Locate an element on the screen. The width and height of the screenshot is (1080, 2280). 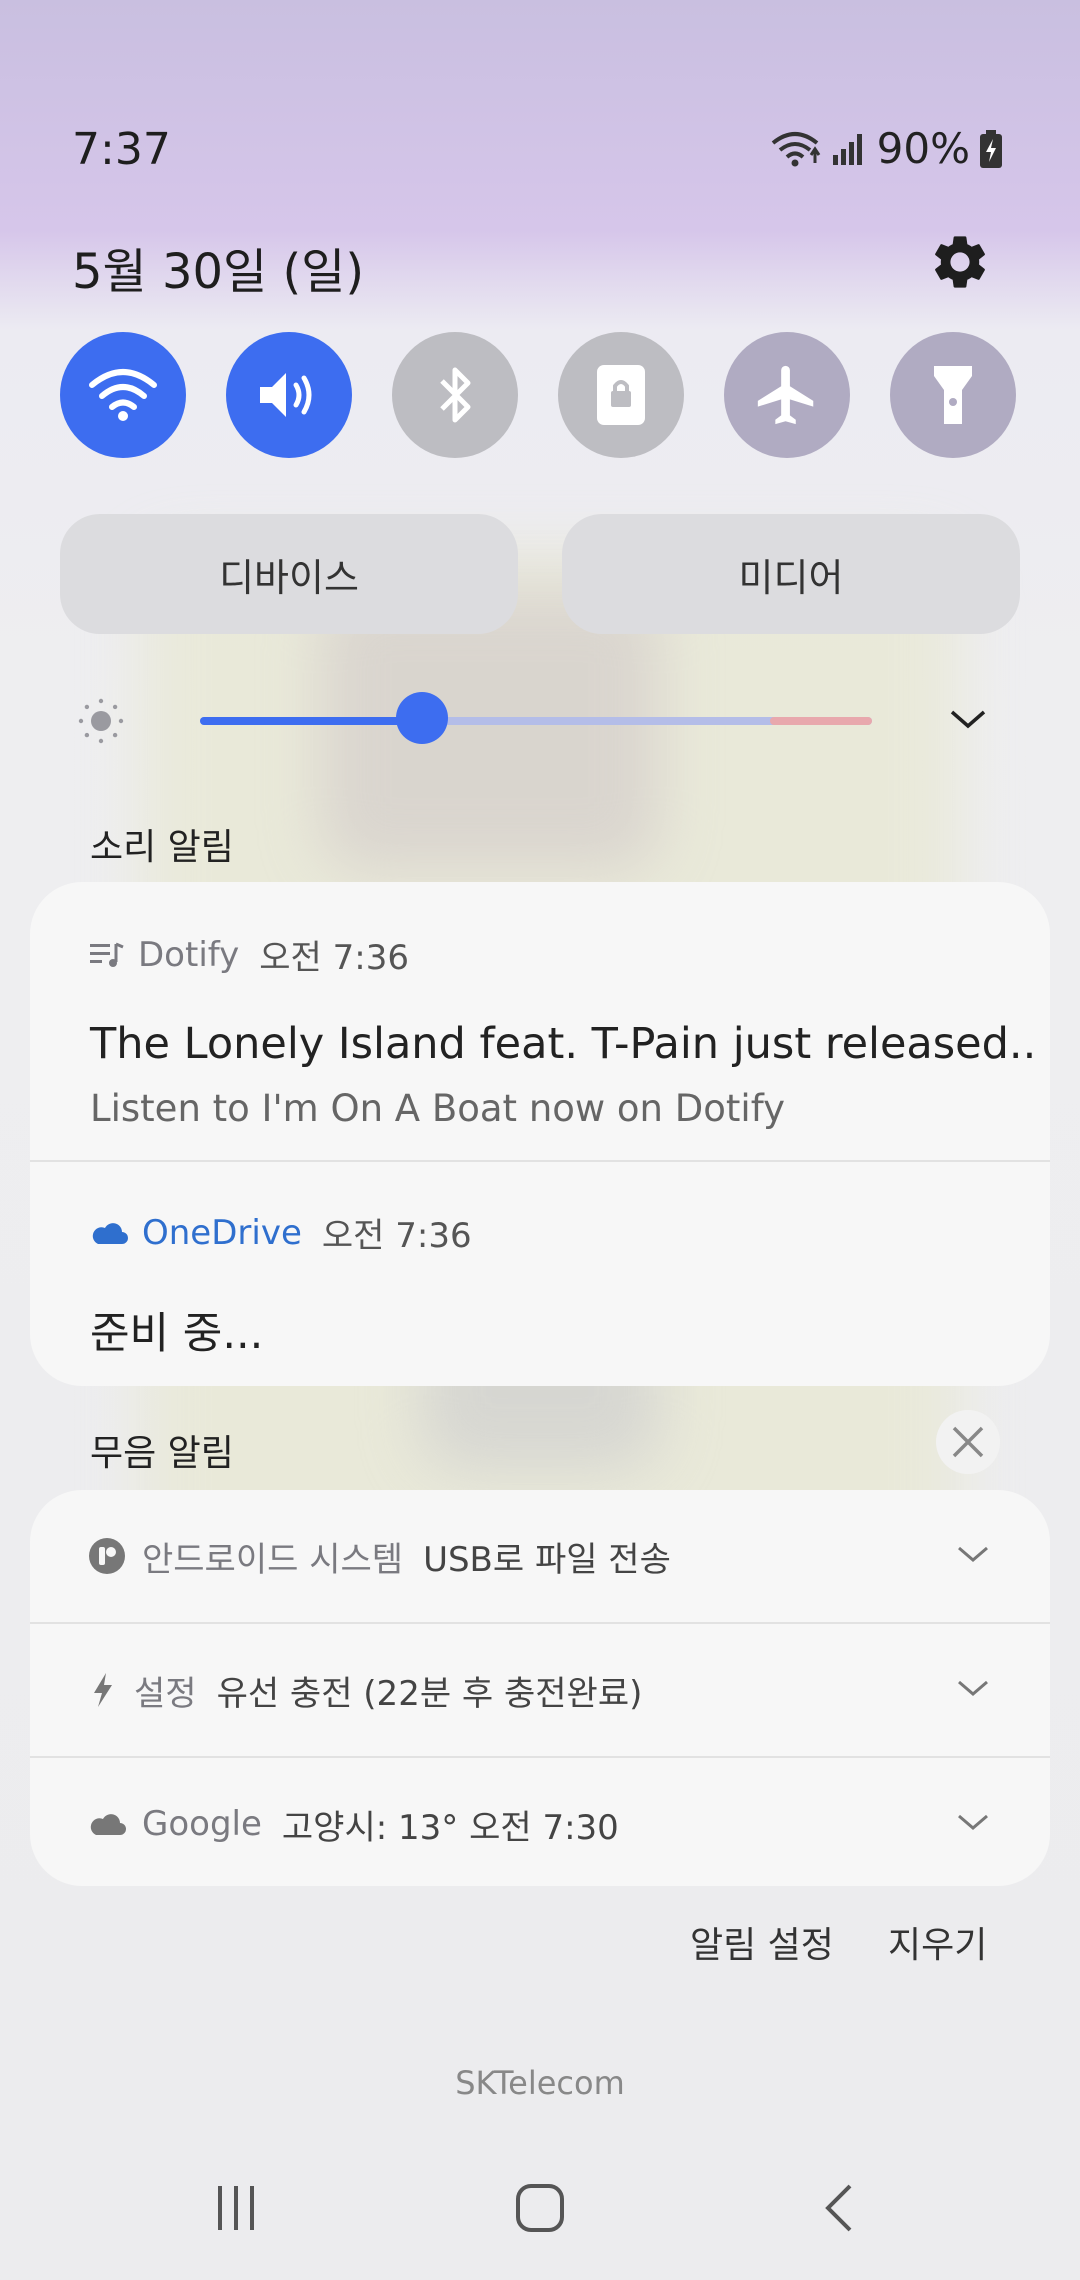
app-name: 설정 is located at coordinates (165, 1693).